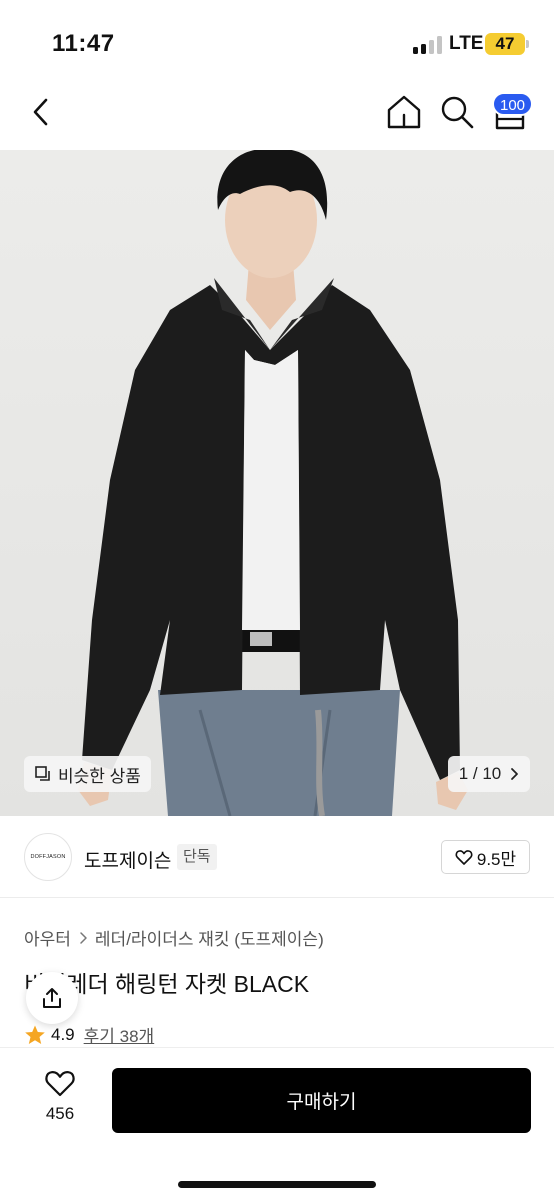 This screenshot has height=1200, width=554. Describe the element at coordinates (127, 859) in the screenshot. I see `brand-name: 도프제이슨` at that location.